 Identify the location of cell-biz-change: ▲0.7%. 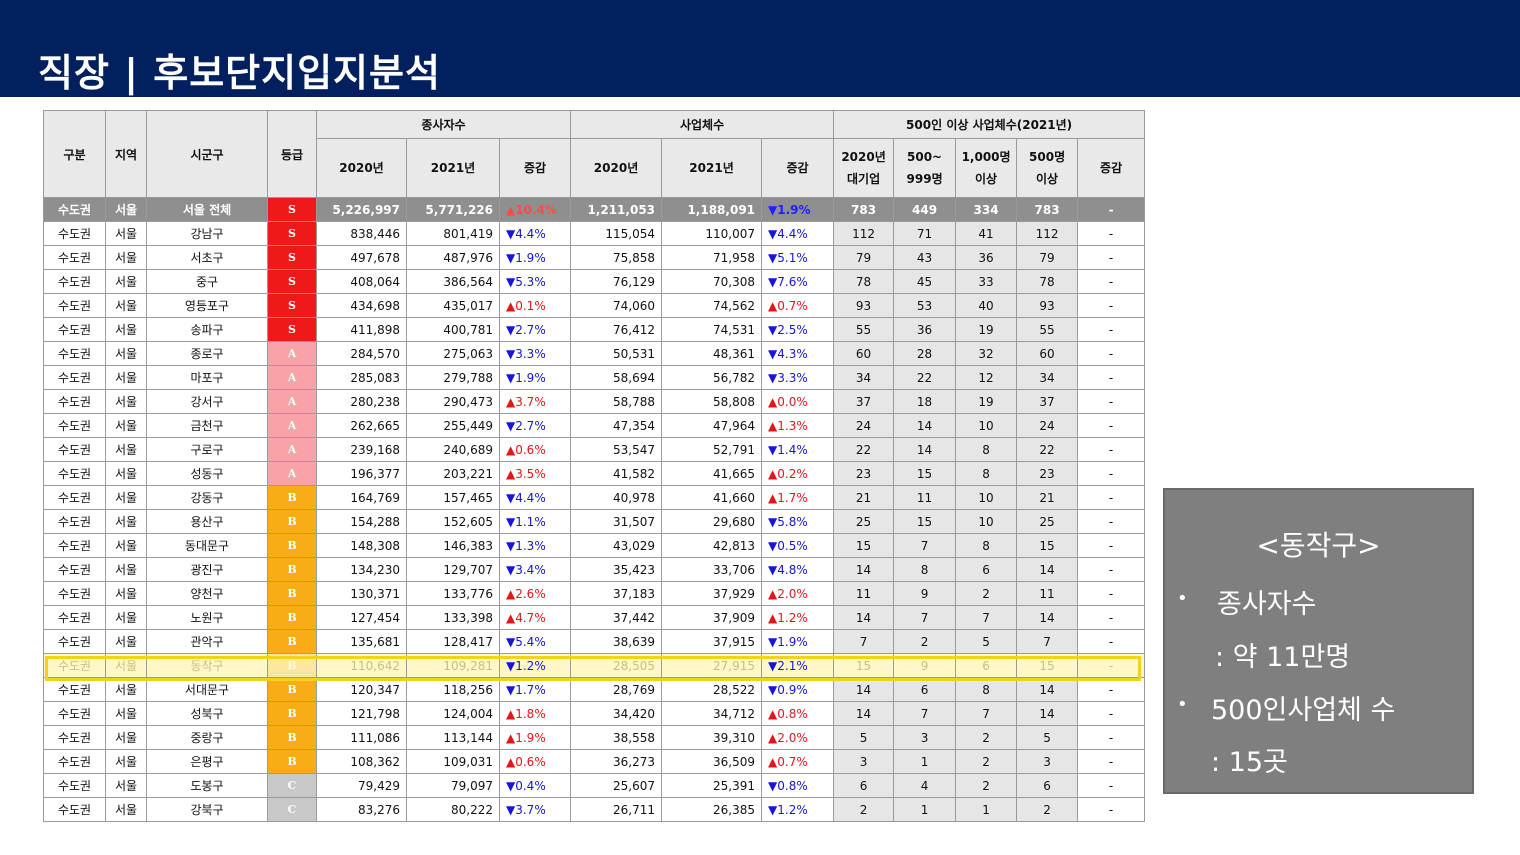
(798, 761).